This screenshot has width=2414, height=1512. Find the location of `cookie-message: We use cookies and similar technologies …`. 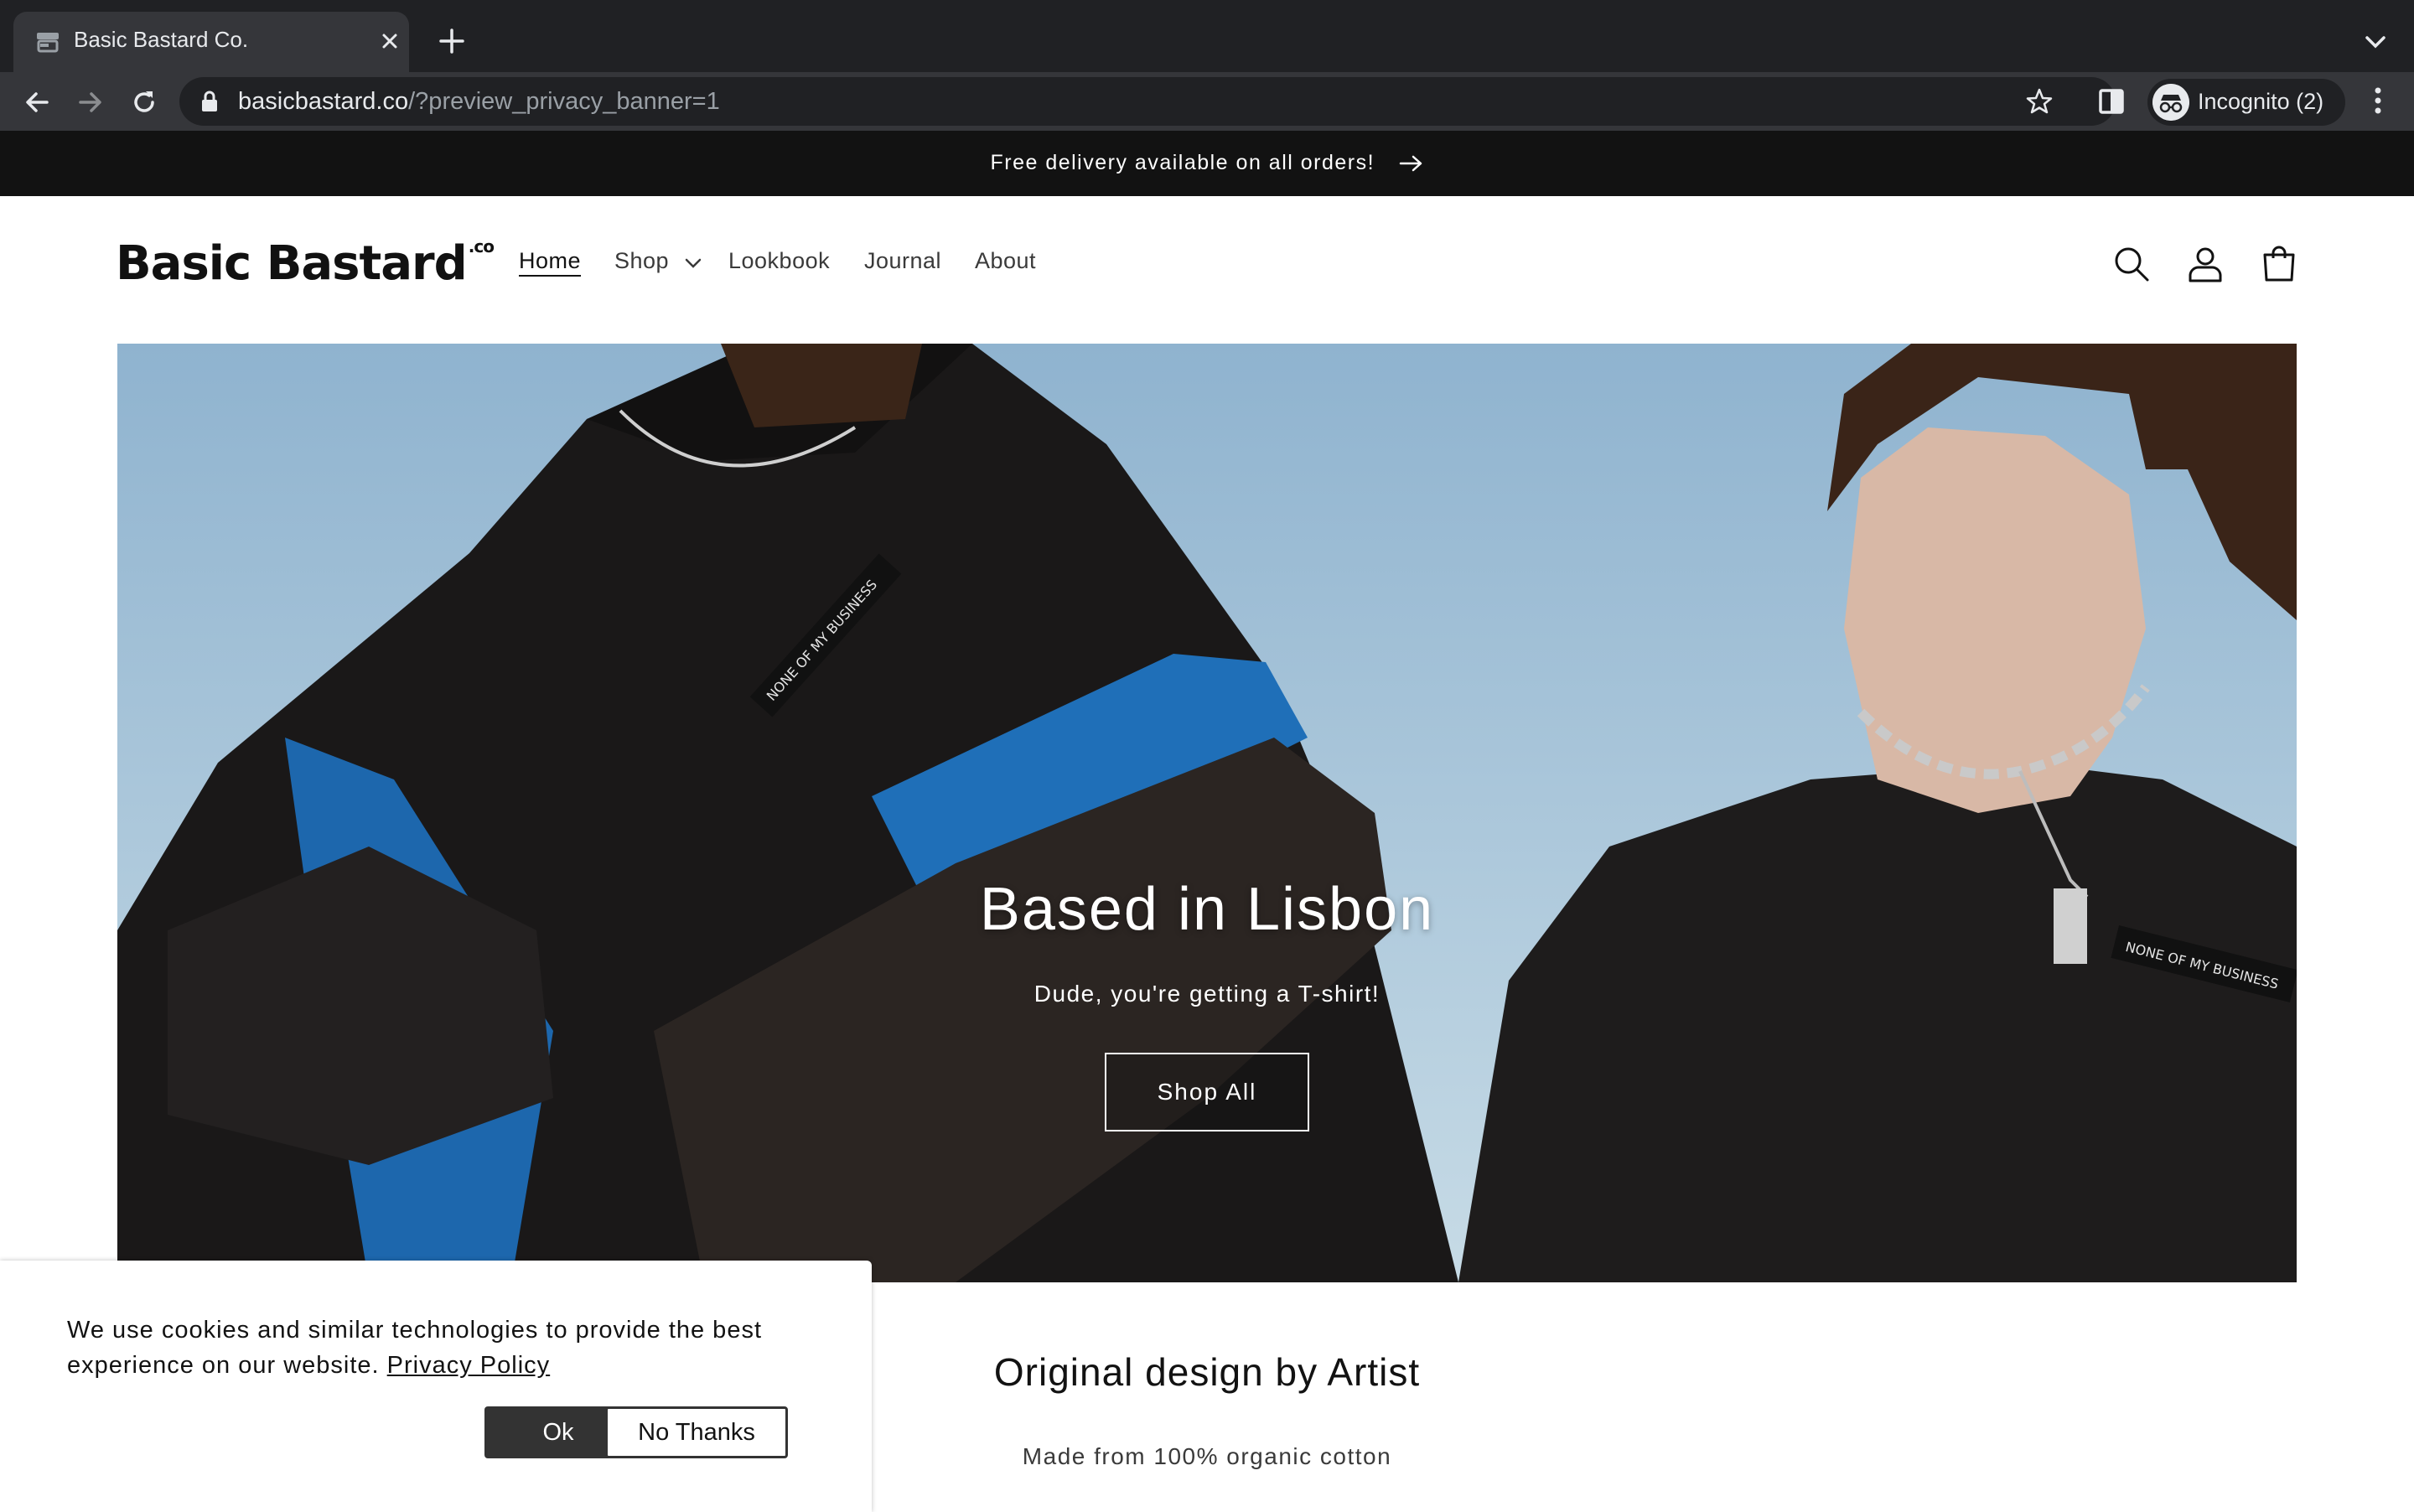

cookie-message: We use cookies and similar technologies … is located at coordinates (415, 1348).